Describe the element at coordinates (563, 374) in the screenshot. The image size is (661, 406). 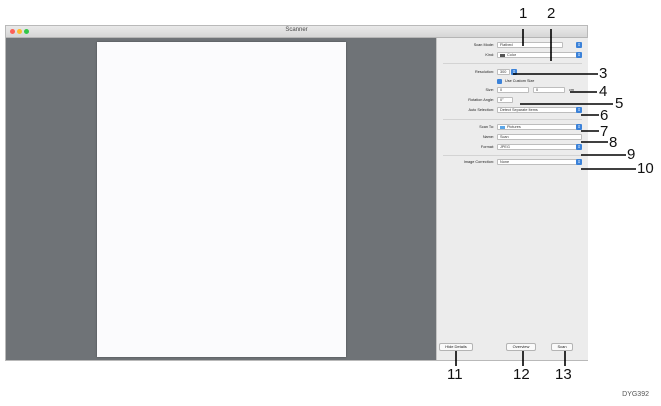
I see `callout-13: 13` at that location.